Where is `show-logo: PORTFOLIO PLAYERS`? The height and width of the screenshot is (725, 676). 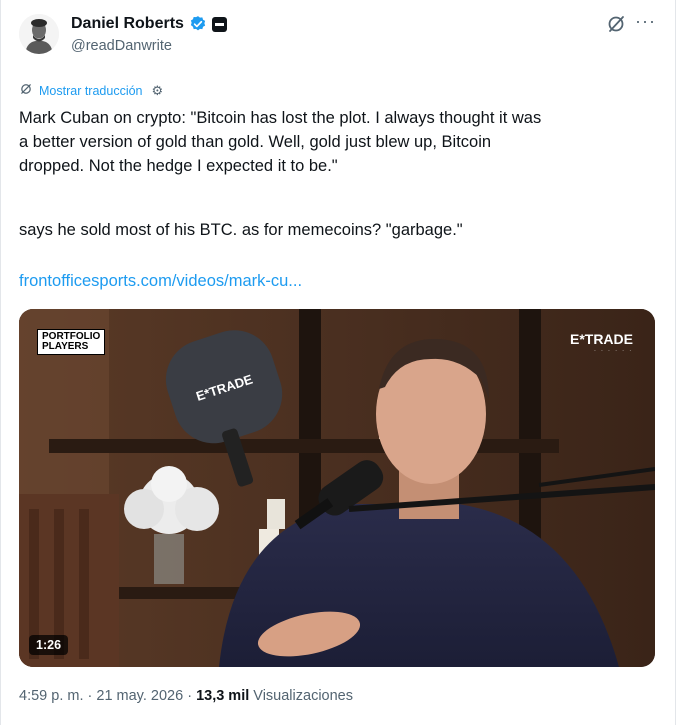
show-logo: PORTFOLIO PLAYERS is located at coordinates (71, 342).